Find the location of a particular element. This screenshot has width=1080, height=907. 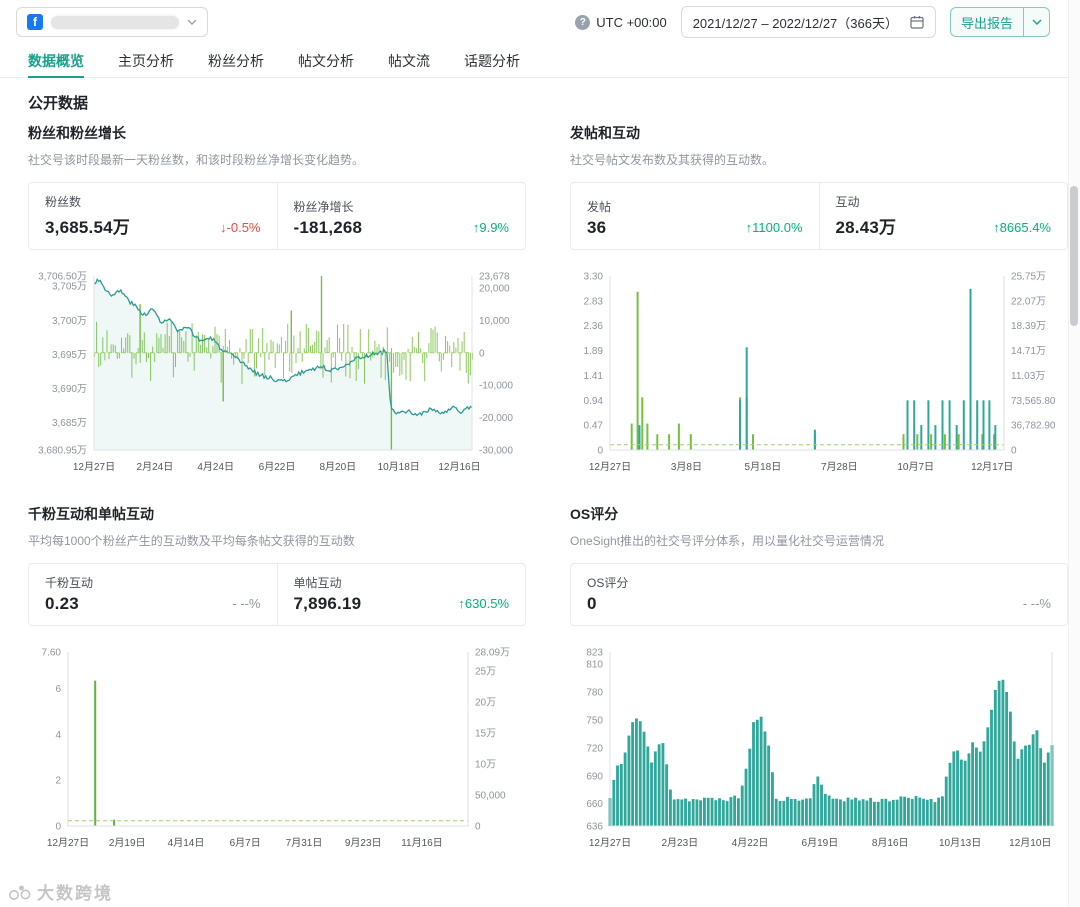

svg-text: 73,565.80 is located at coordinates (1033, 401).